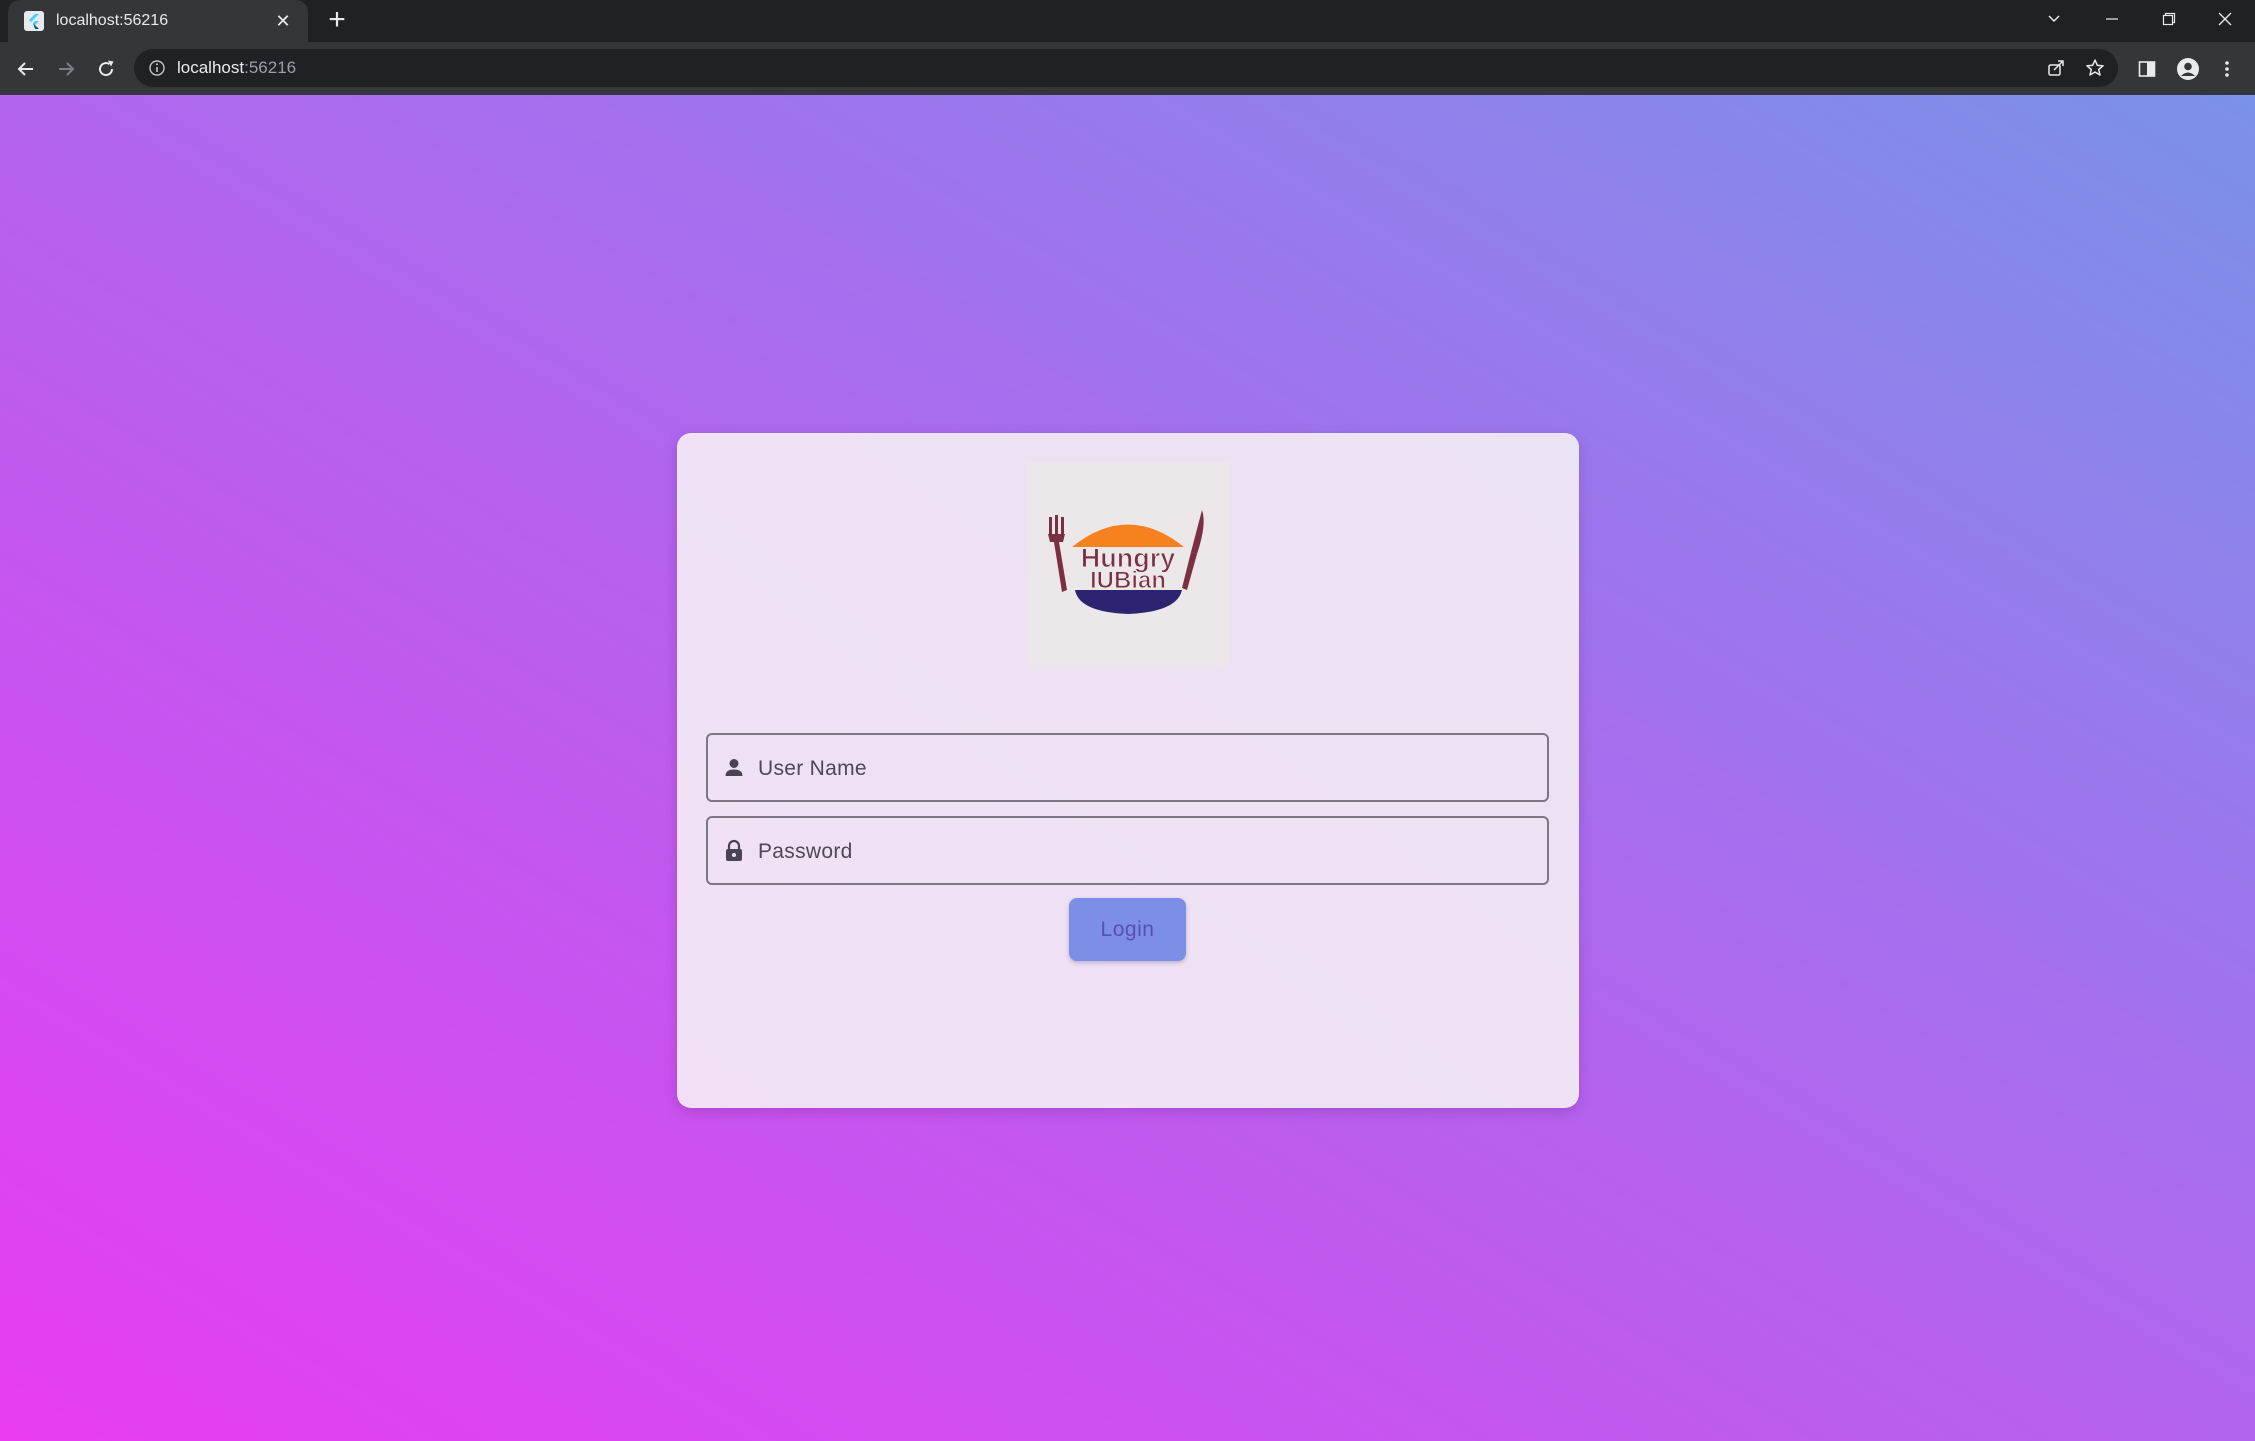 This screenshot has width=2255, height=1441. I want to click on browser-toolbar: localhost:56216, so click(1127, 68).